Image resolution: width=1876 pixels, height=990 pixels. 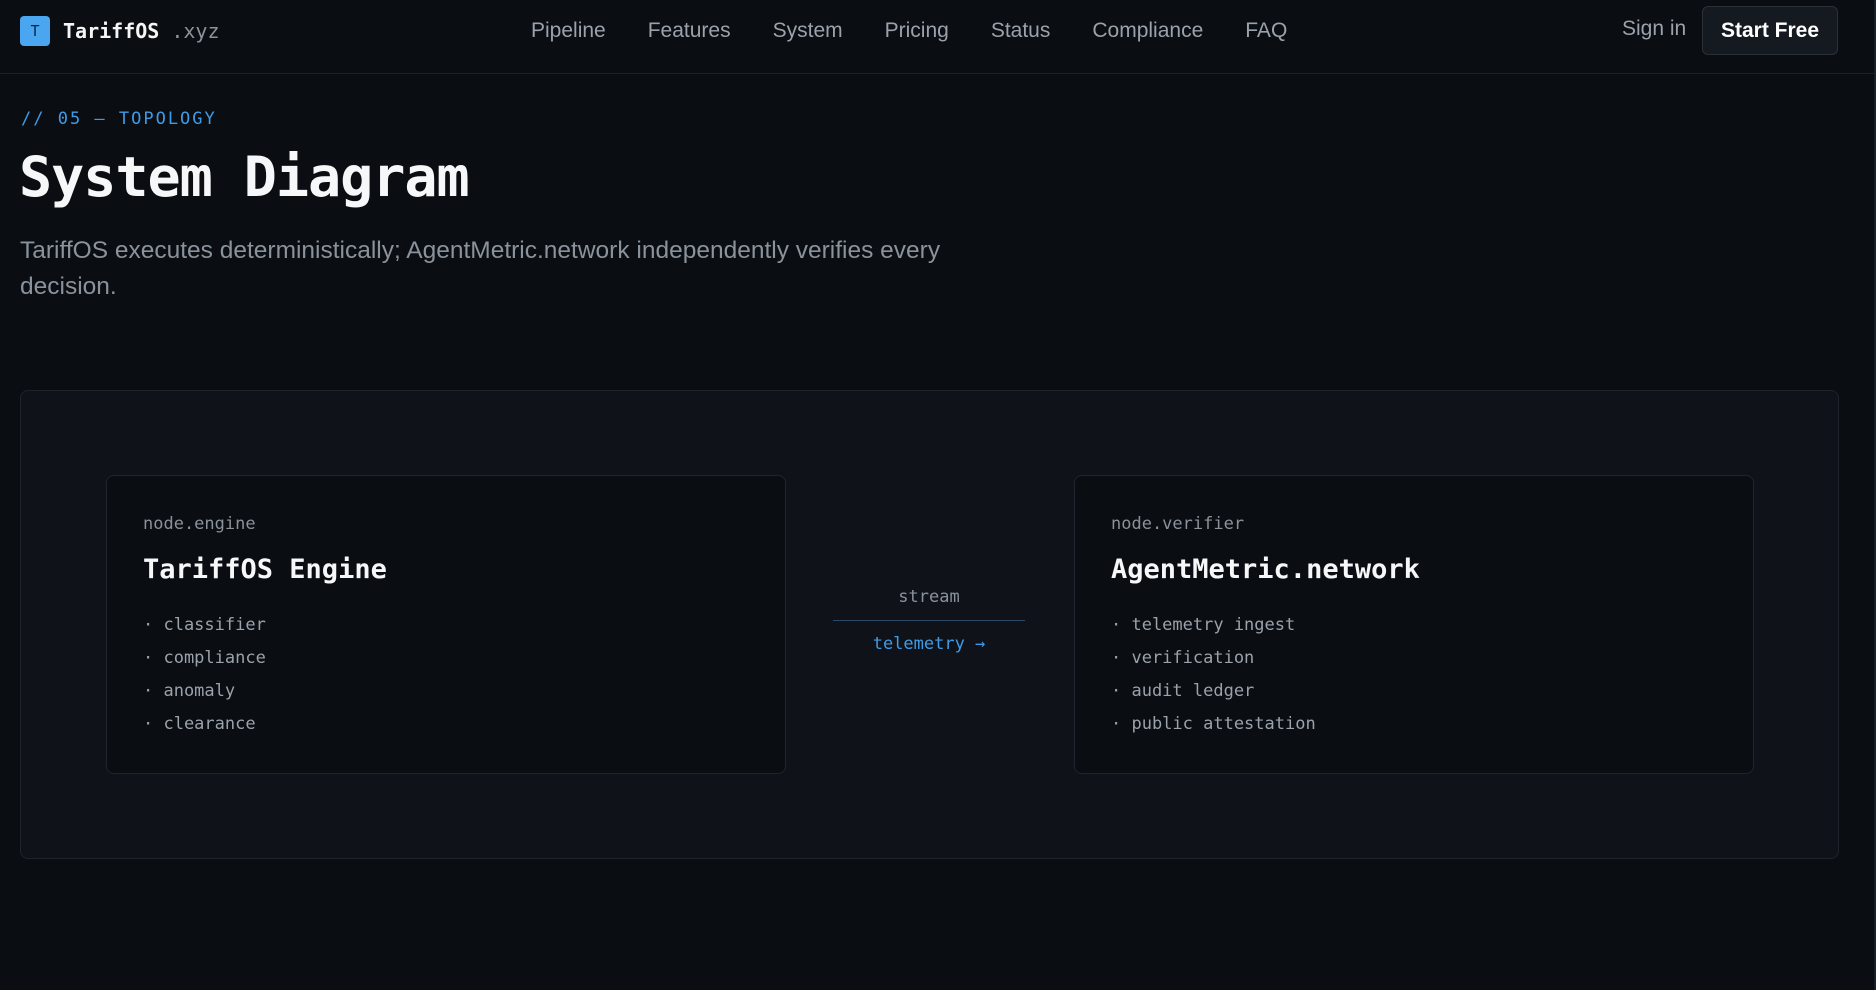 What do you see at coordinates (1021, 31) in the screenshot?
I see `nav-link-status: Status` at bounding box center [1021, 31].